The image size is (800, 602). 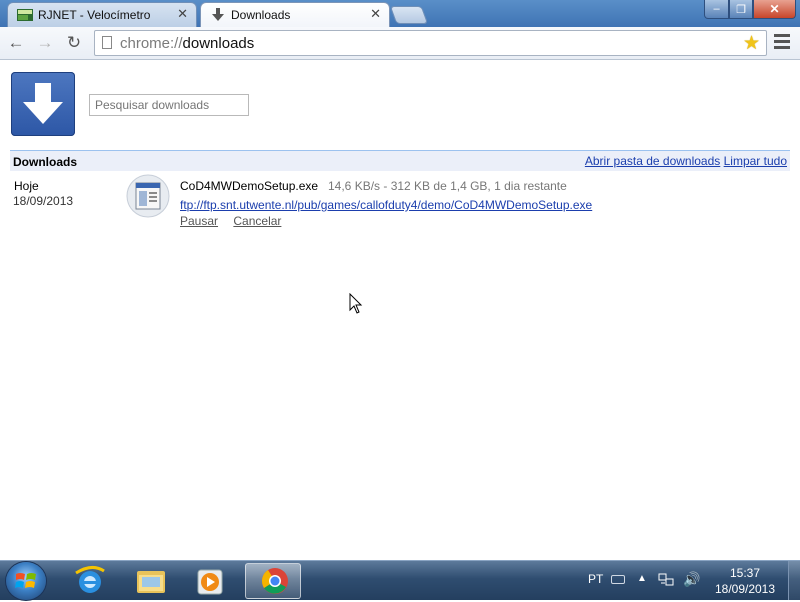 I want to click on executable-file-icon, so click(x=148, y=196).